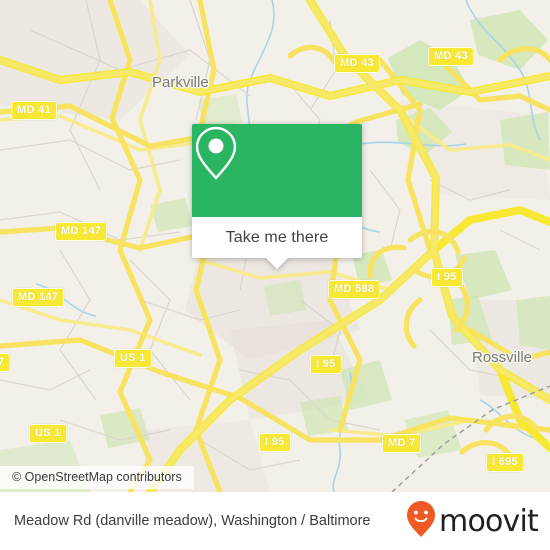  I want to click on road-shield-i95-c: I 95, so click(275, 442).